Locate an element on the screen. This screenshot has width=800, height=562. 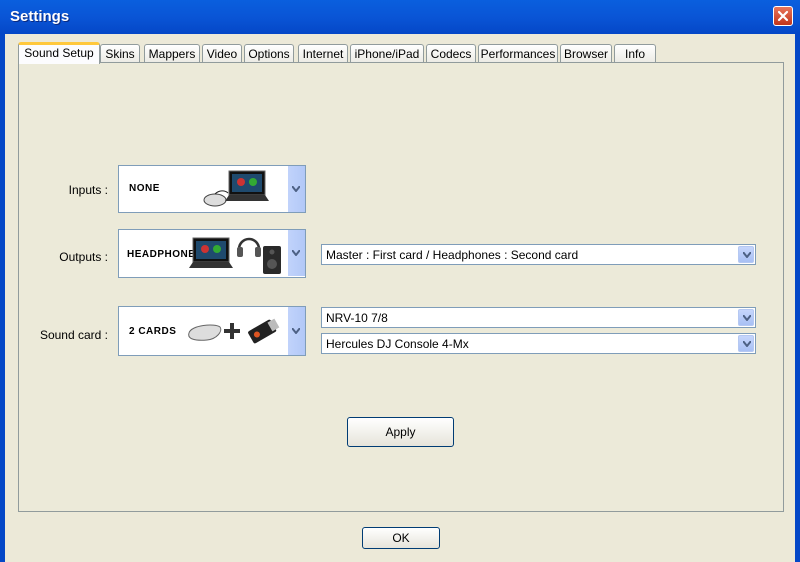
outputs-mode-dropdown-button is located at coordinates (746, 254).